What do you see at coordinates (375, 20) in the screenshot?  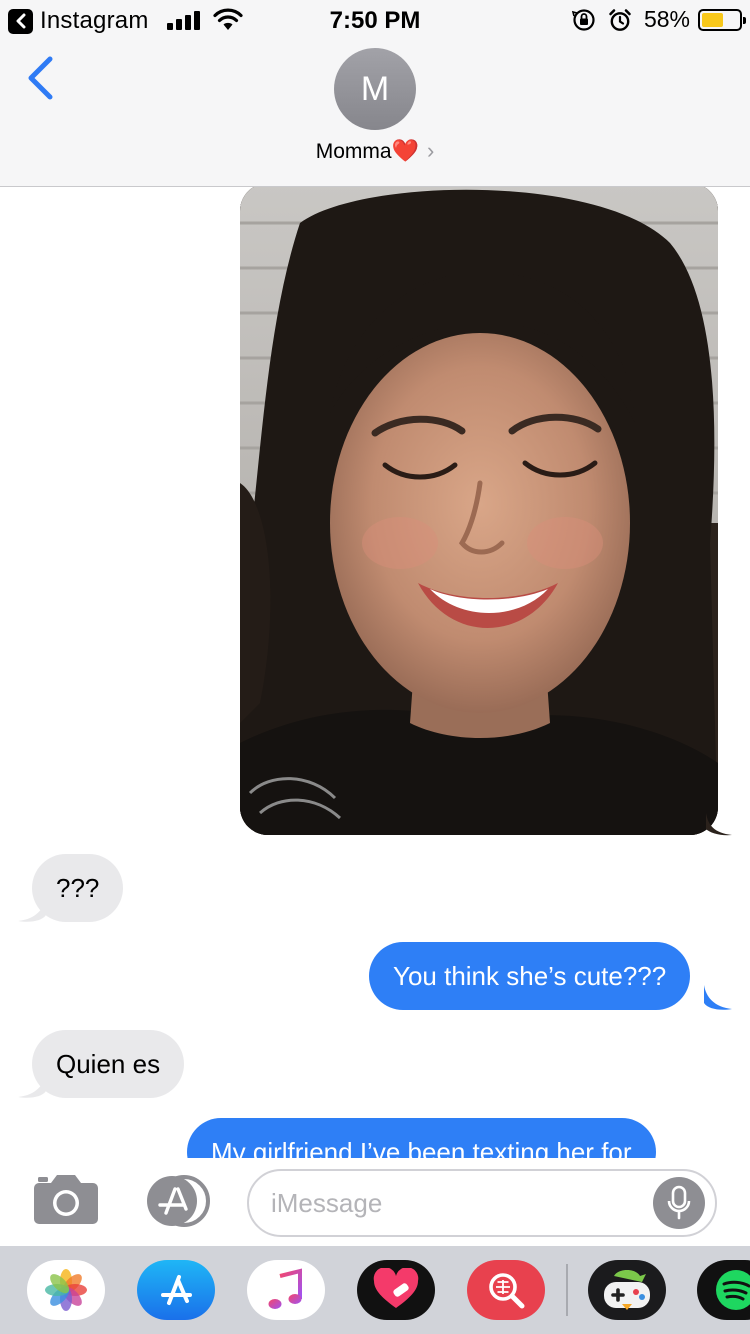 I see `status-bar: Instagram 7:50 PM 58%` at bounding box center [375, 20].